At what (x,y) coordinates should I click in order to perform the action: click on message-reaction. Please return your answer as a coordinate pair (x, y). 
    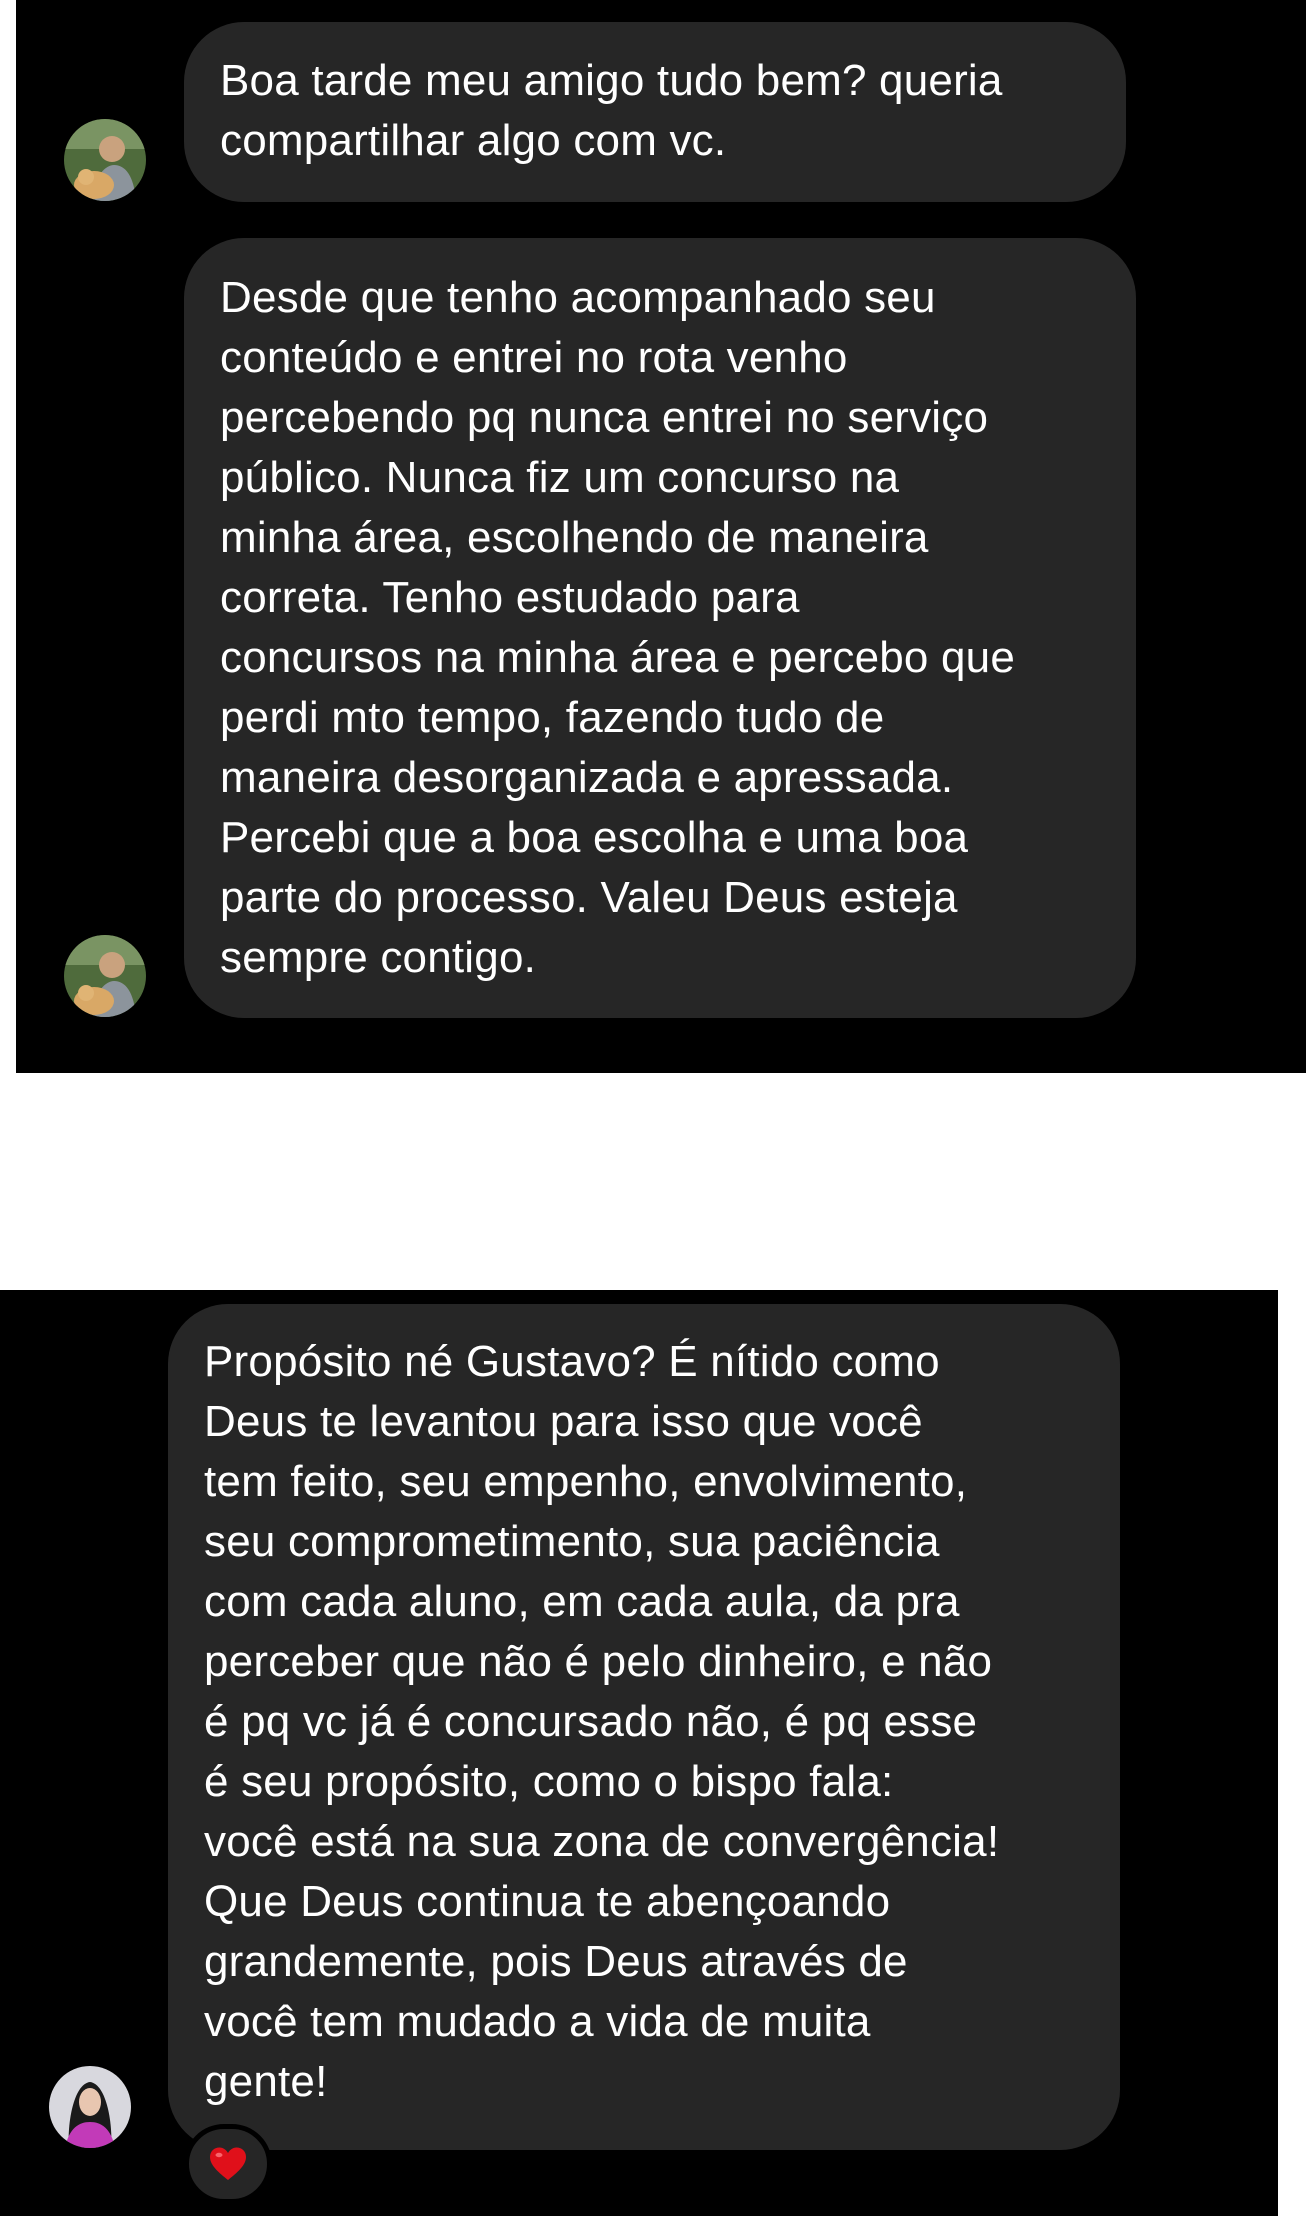
    Looking at the image, I should click on (228, 2164).